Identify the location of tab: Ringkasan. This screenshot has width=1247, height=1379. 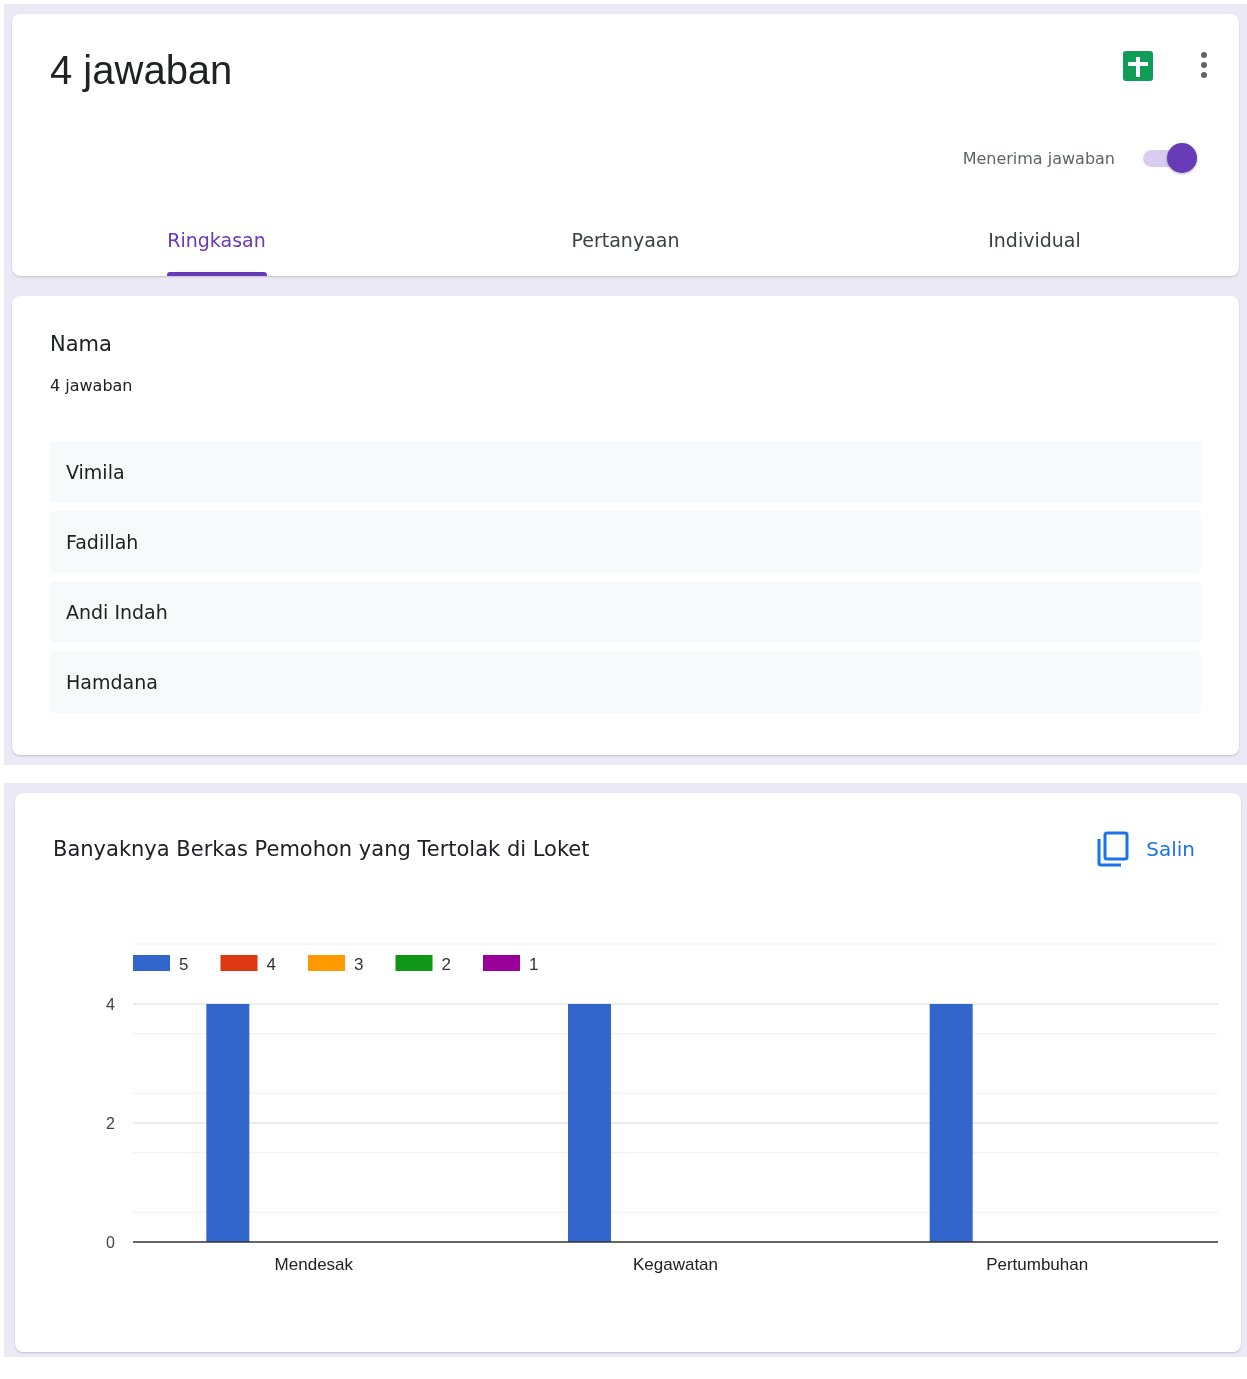
(216, 246).